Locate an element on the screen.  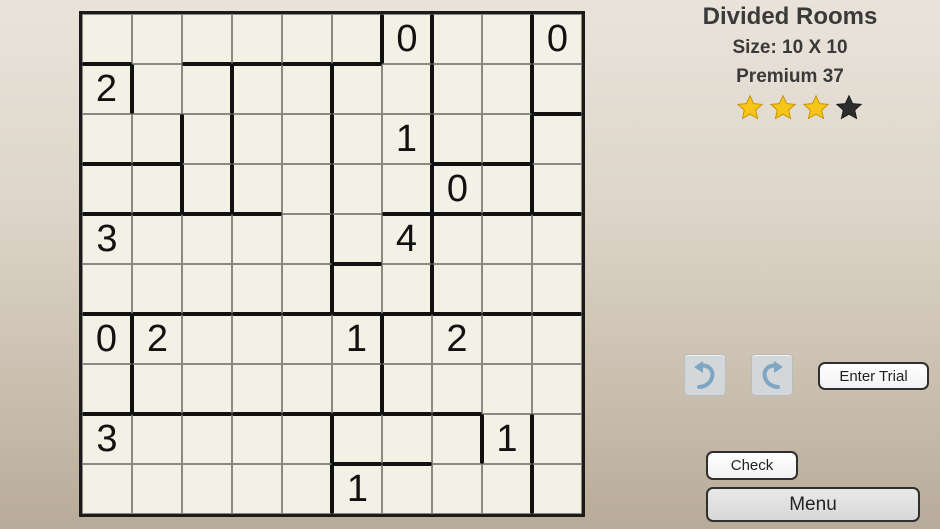
redo-button is located at coordinates (772, 375).